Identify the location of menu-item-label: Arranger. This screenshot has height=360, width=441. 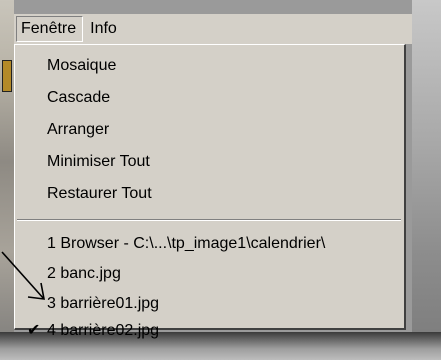
(78, 129).